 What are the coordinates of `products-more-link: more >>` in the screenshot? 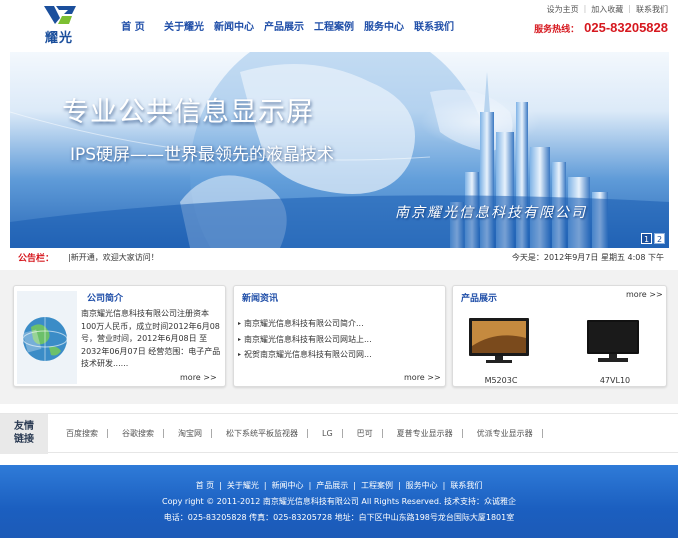 It's located at (644, 294).